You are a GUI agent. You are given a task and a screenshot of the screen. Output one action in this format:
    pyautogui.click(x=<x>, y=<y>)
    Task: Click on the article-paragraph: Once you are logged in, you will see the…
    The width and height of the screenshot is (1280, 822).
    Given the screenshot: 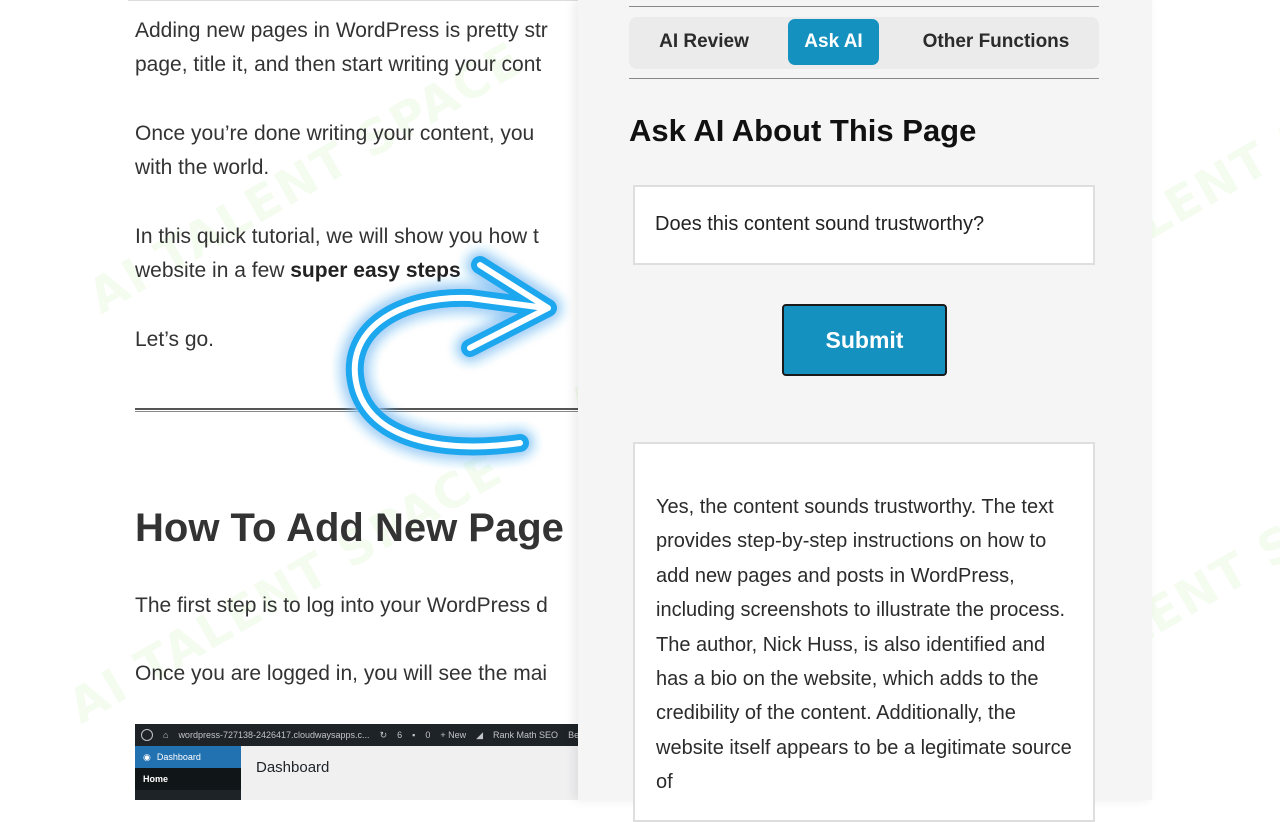 What is the action you would take?
    pyautogui.click(x=341, y=673)
    